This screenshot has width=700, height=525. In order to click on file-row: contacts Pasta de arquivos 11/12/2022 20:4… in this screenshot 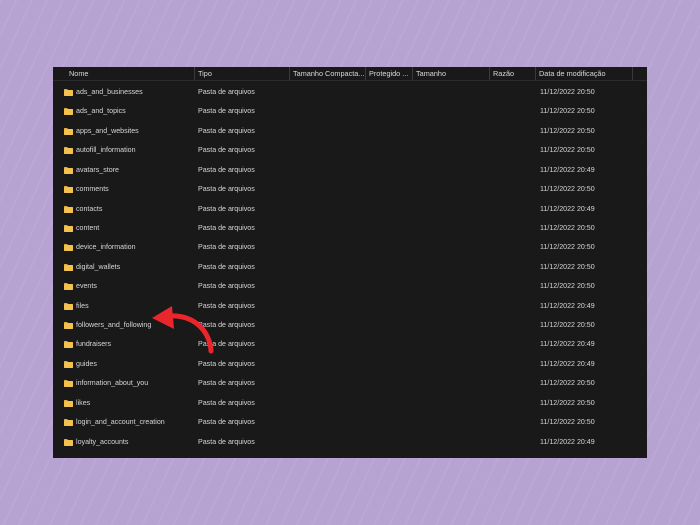, I will do `click(350, 209)`.